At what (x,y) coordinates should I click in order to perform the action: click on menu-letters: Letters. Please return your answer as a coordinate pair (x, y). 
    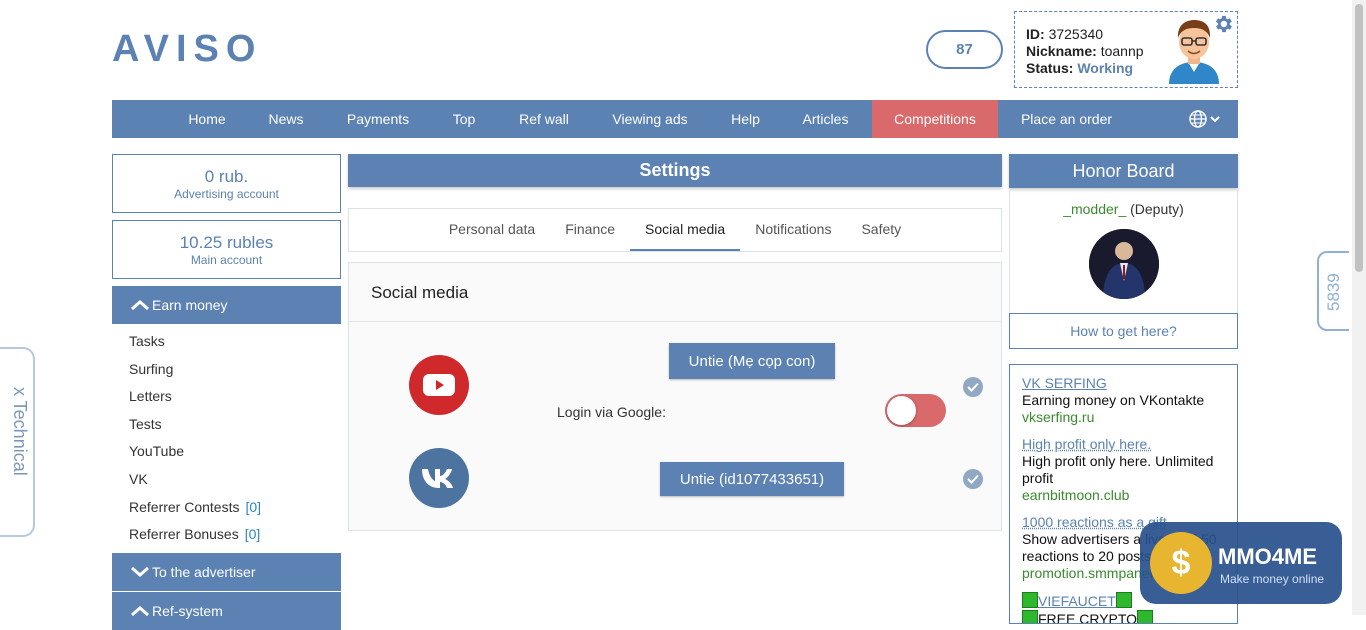
    Looking at the image, I should click on (235, 397).